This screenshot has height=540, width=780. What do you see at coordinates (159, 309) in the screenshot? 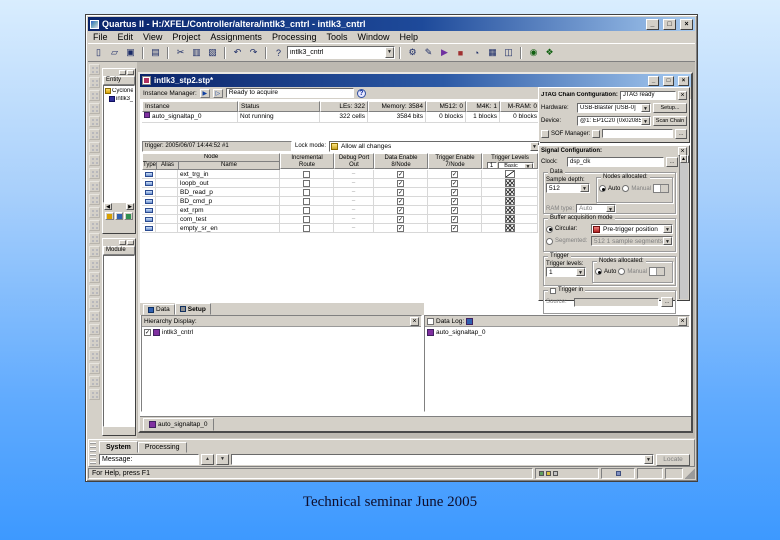
I see `tab-data: Data` at bounding box center [159, 309].